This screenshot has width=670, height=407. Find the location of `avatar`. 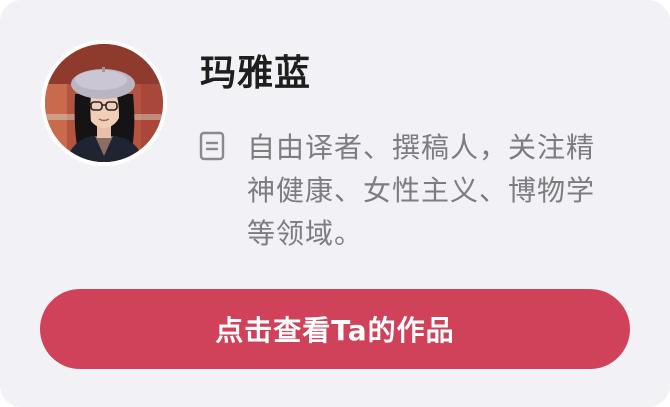

avatar is located at coordinates (104, 103).